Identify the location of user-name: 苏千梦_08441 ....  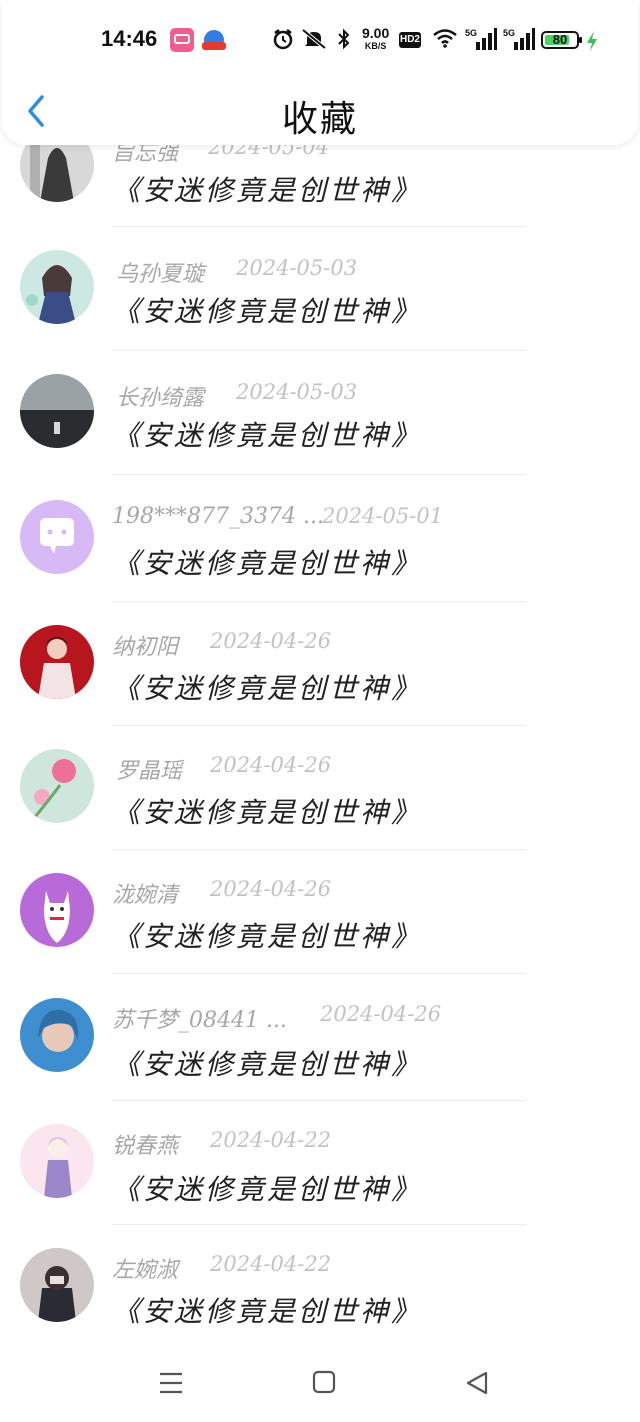
(199, 1020).